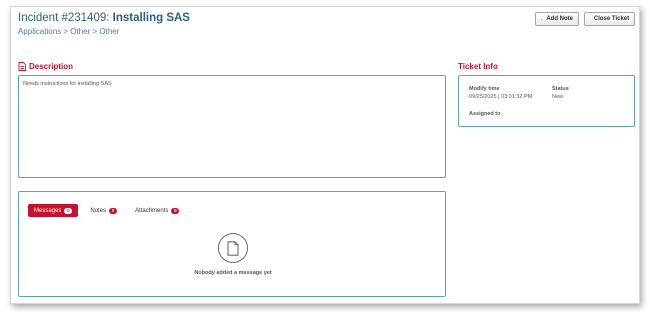 This screenshot has height=312, width=650. I want to click on incident-title: Installing SAS, so click(151, 18).